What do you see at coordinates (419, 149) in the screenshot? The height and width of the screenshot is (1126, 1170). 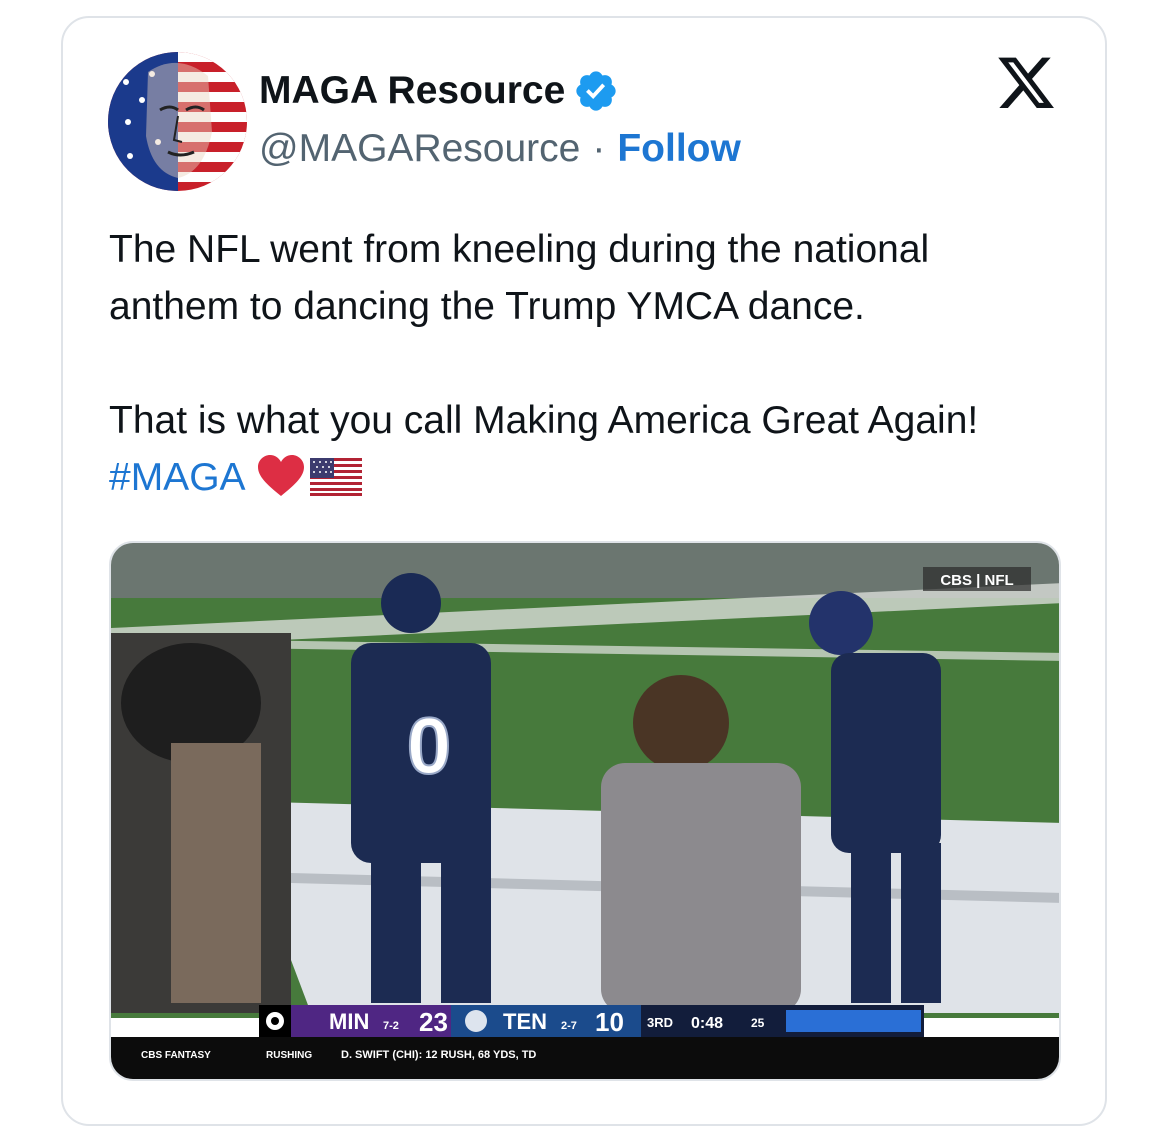 I see `author-handle: @MAGAResource` at bounding box center [419, 149].